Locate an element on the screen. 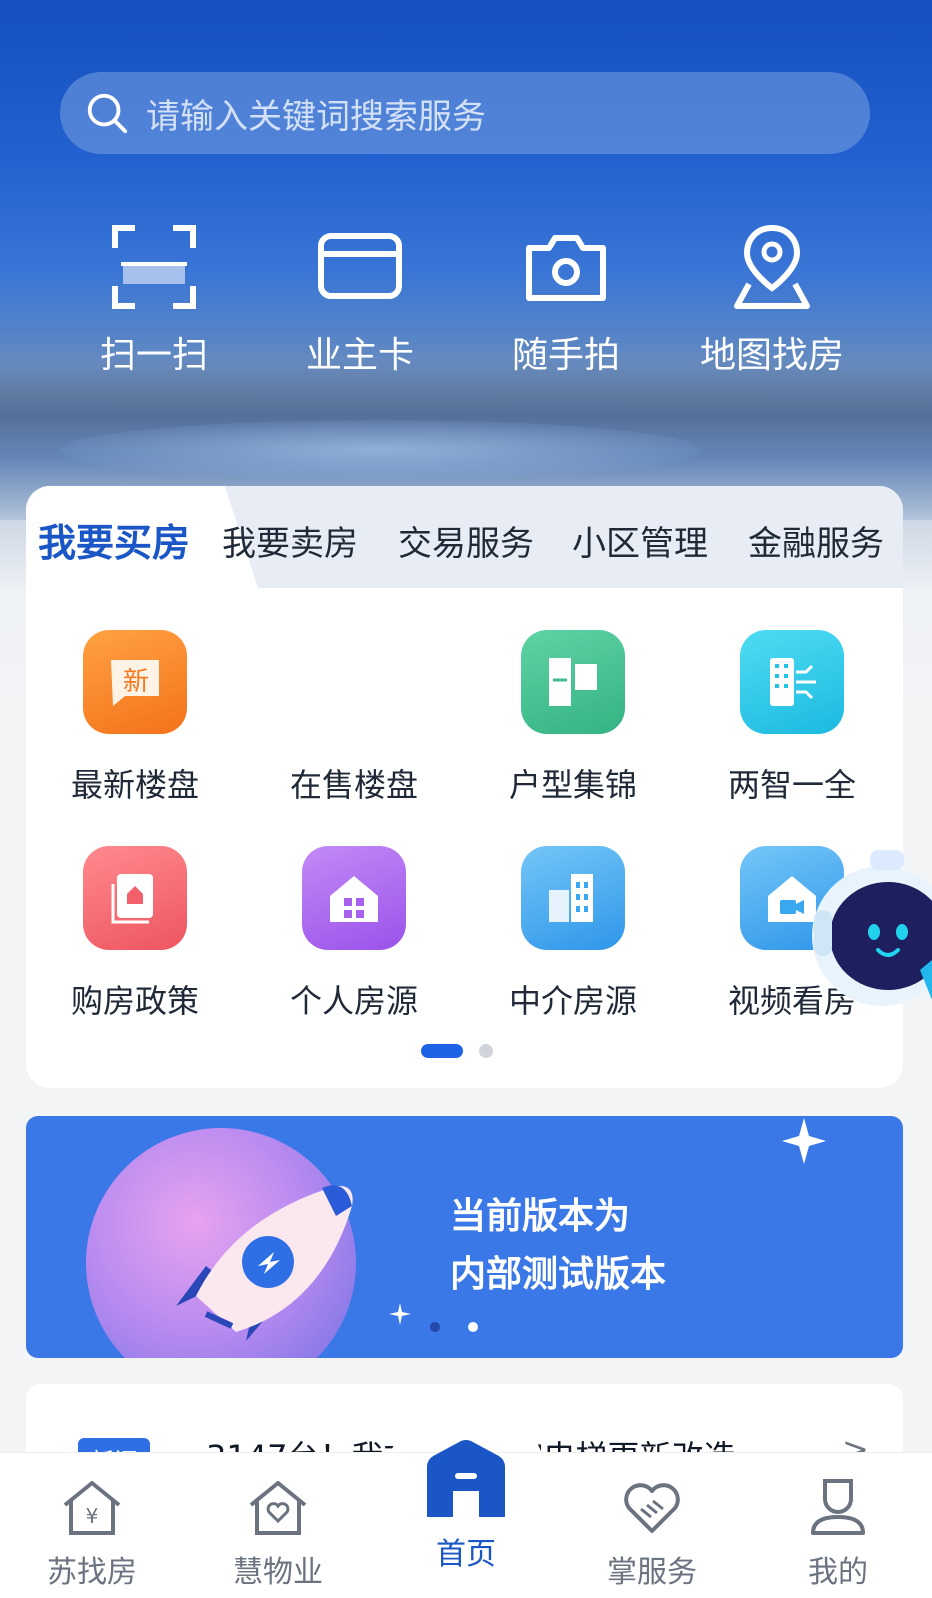 This screenshot has height=1598, width=932. grid-item-latest-projects: 新 最新楼盘 is located at coordinates (135, 718).